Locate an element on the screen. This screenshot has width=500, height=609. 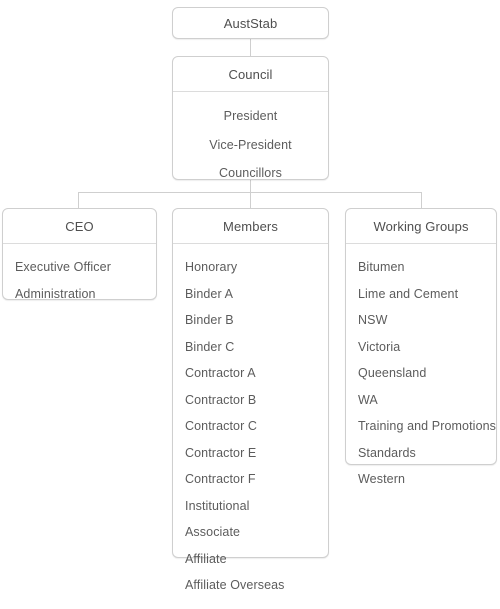
list-item: Contractor A is located at coordinates (250, 373).